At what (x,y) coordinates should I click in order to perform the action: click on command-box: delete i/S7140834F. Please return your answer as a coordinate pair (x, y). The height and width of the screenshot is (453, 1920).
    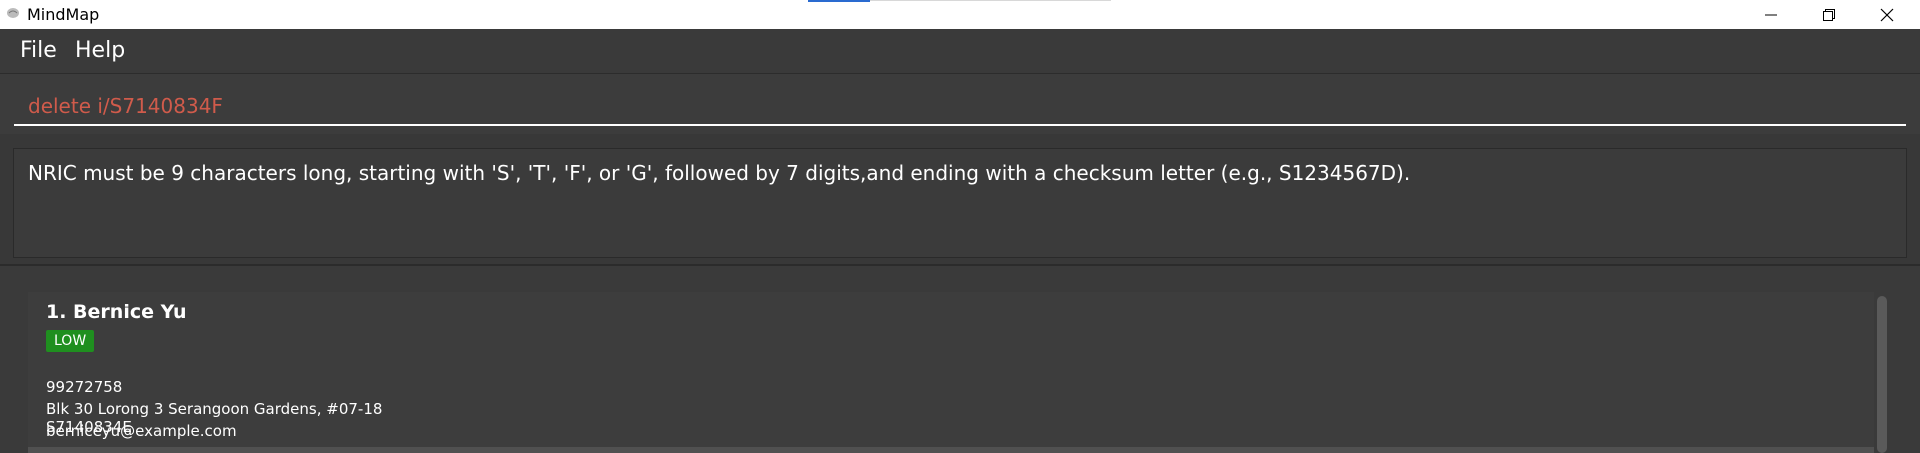
    Looking at the image, I should click on (960, 104).